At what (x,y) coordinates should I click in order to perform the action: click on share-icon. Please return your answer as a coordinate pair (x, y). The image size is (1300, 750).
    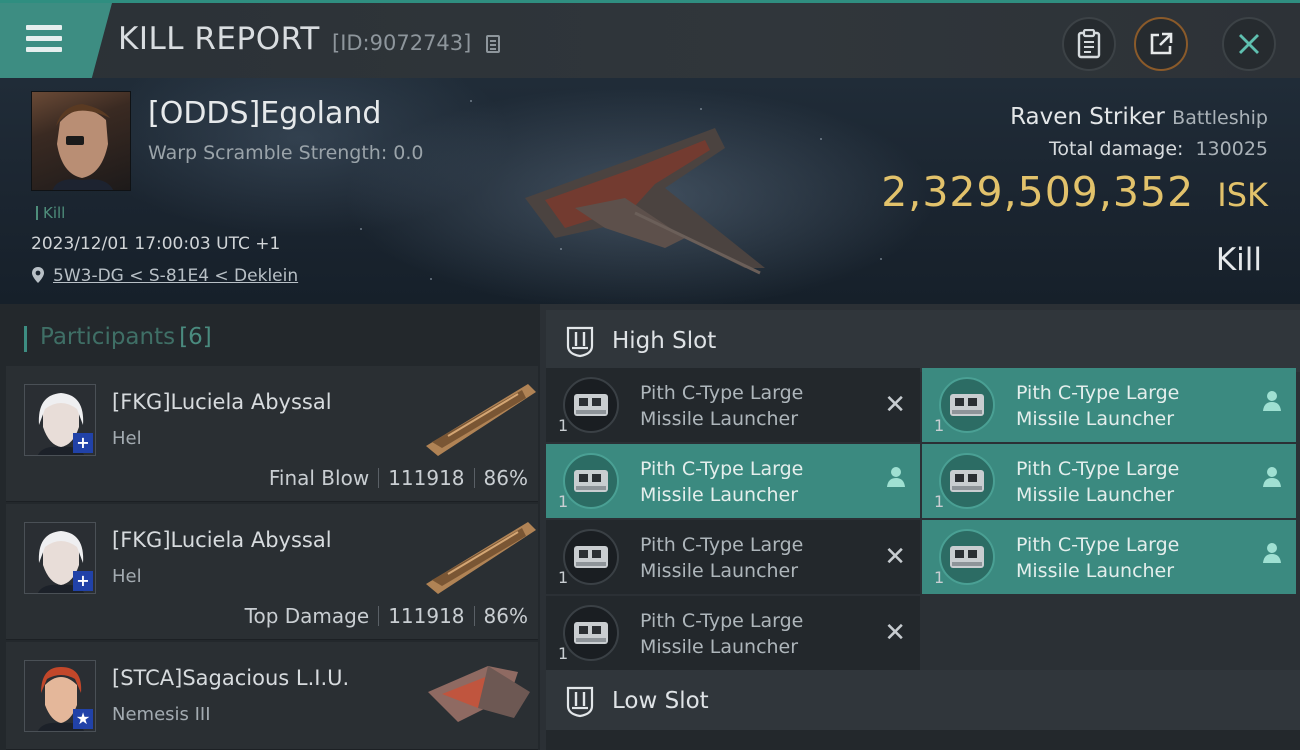
    Looking at the image, I should click on (1161, 43).